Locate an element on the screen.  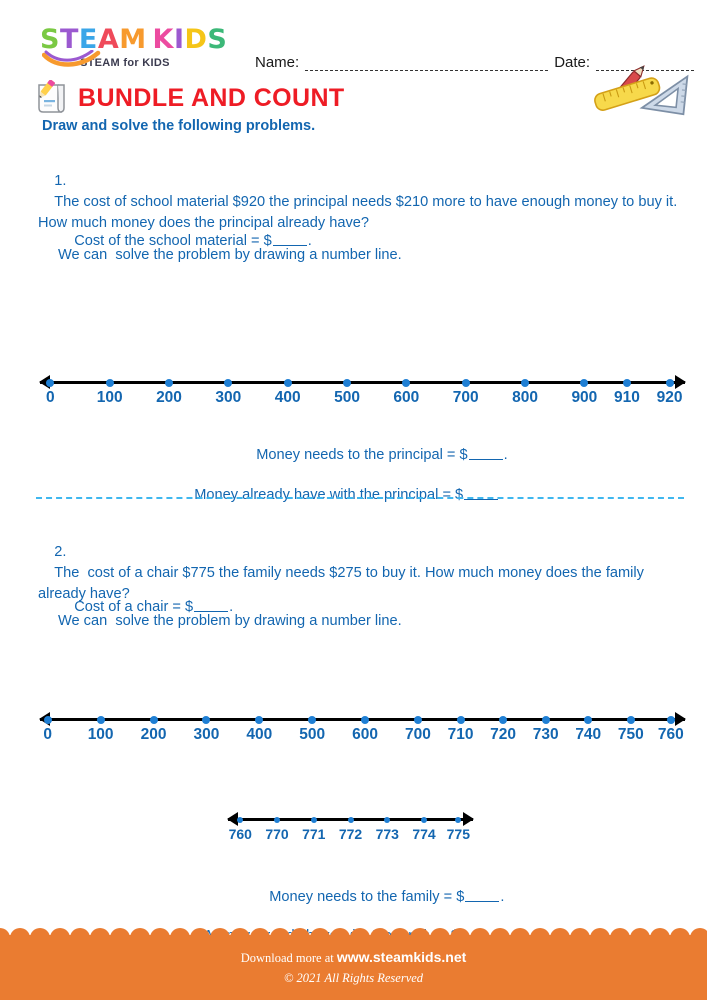
problem-2-answer-1-period: . is located at coordinates (502, 897).